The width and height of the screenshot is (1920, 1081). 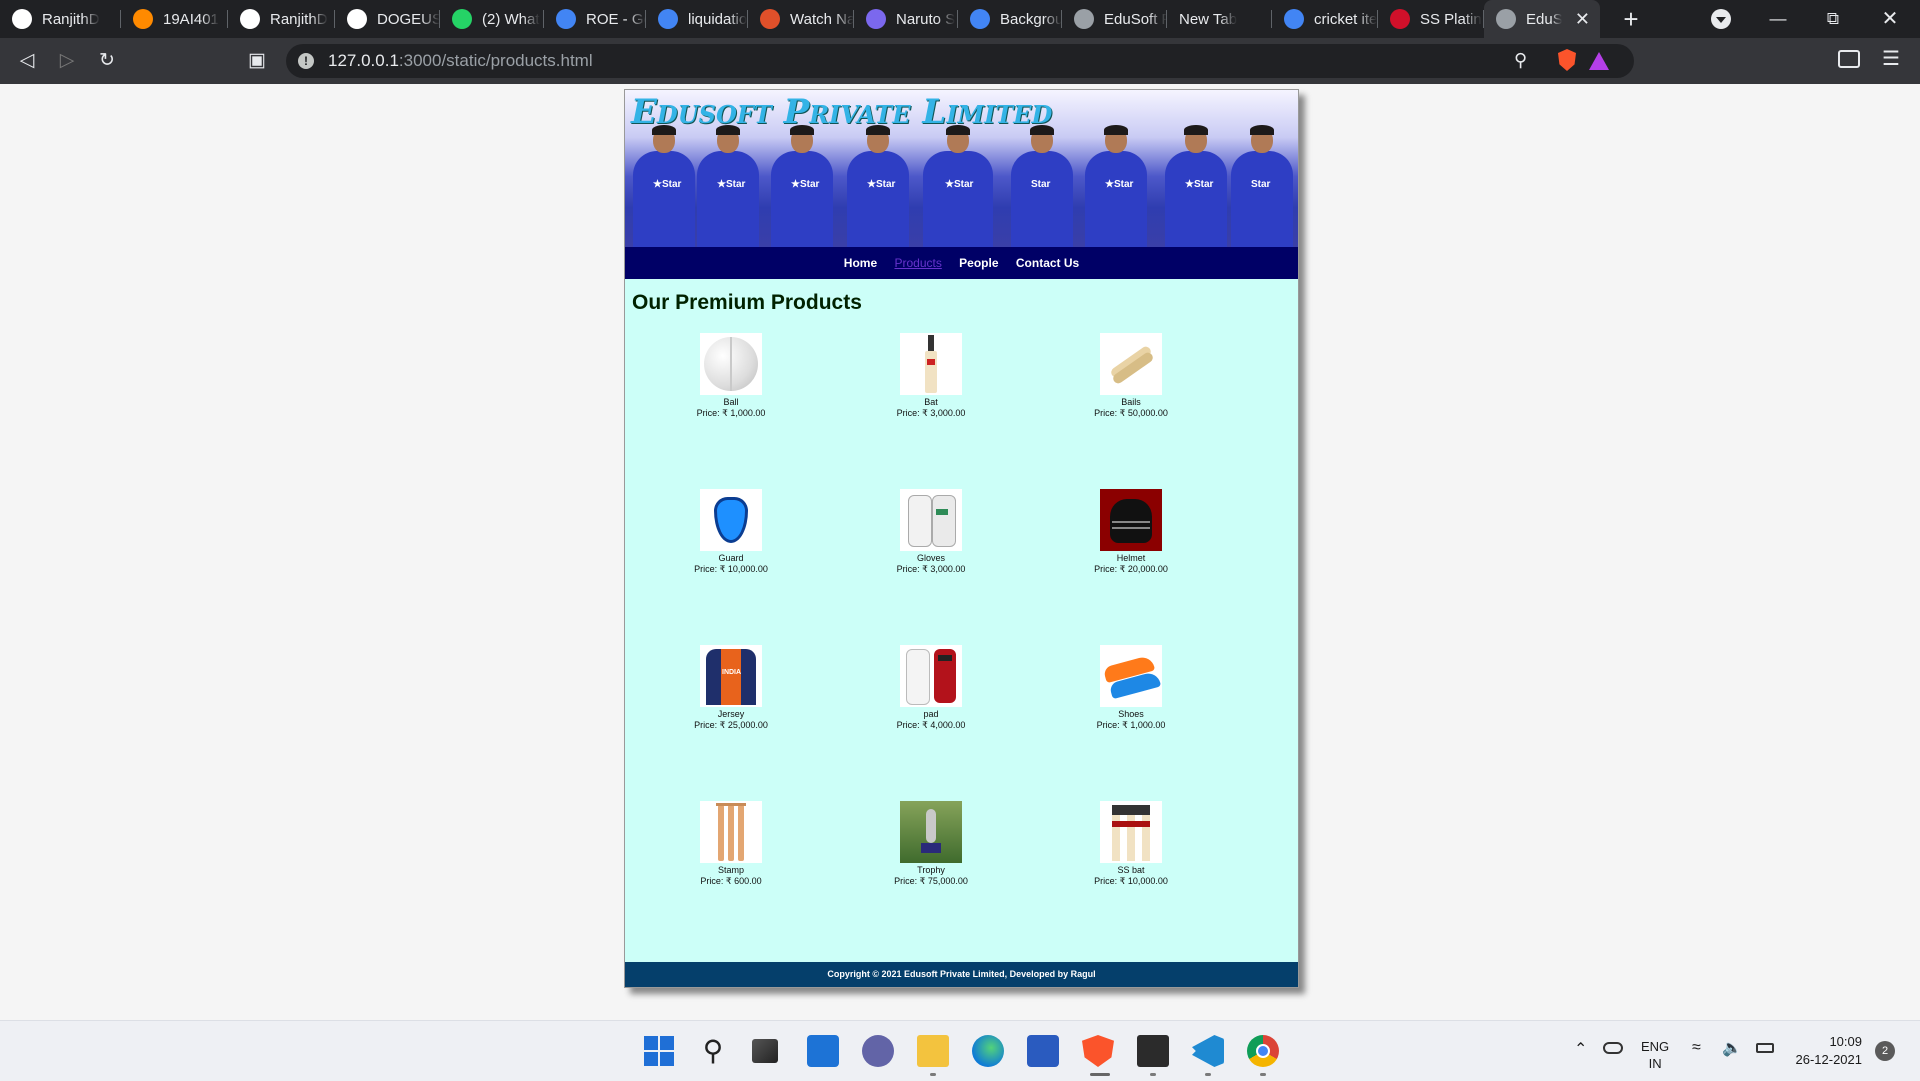 What do you see at coordinates (387, 19) in the screenshot?
I see `browser-tab: DOGEUS` at bounding box center [387, 19].